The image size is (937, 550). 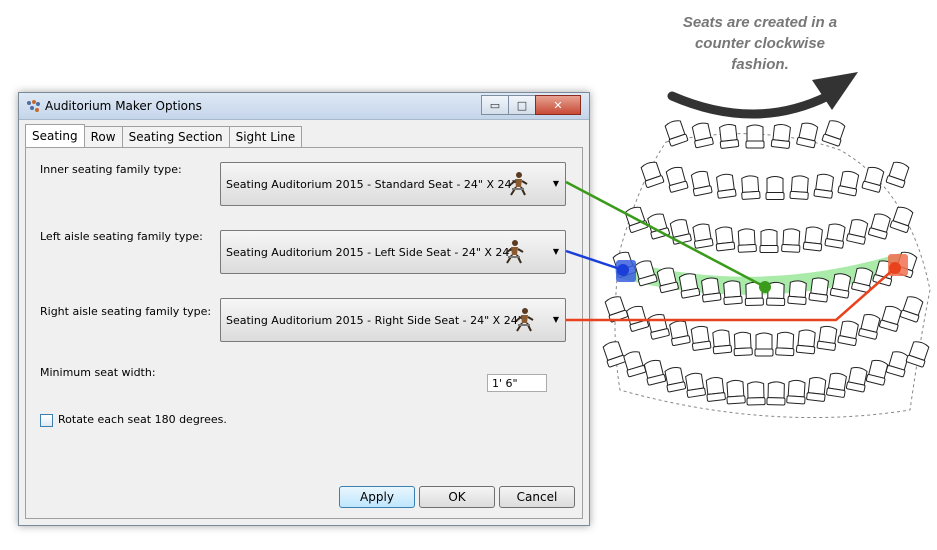 What do you see at coordinates (750, 105) in the screenshot?
I see `counter-clockwise-arrow` at bounding box center [750, 105].